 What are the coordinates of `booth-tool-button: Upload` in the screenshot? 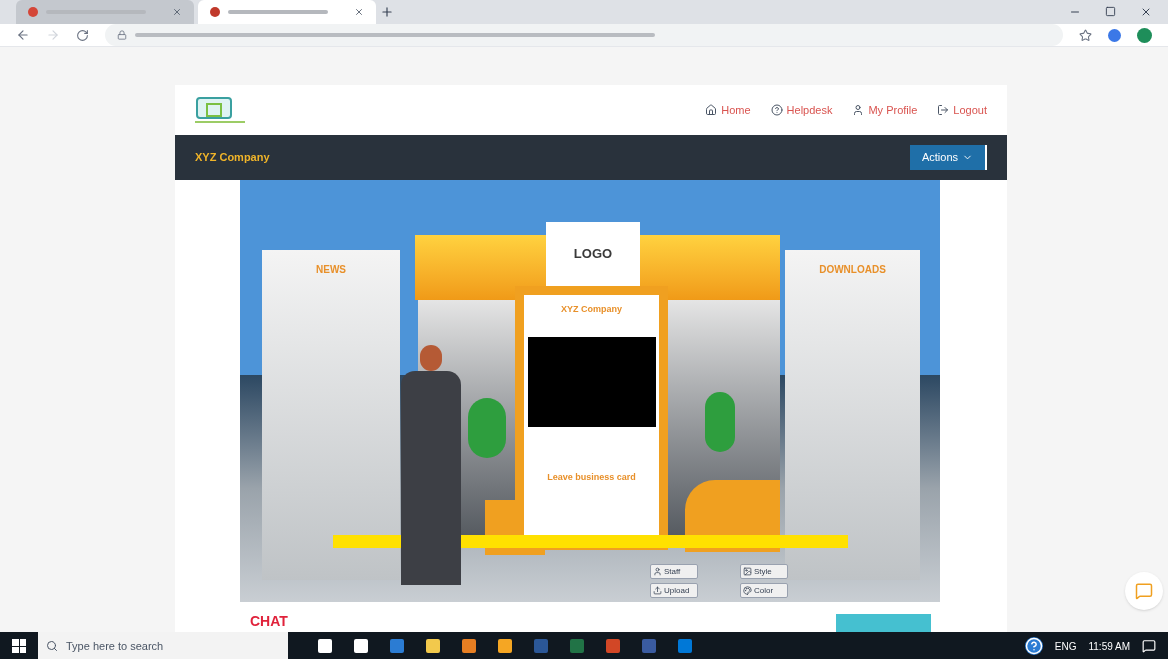 It's located at (674, 590).